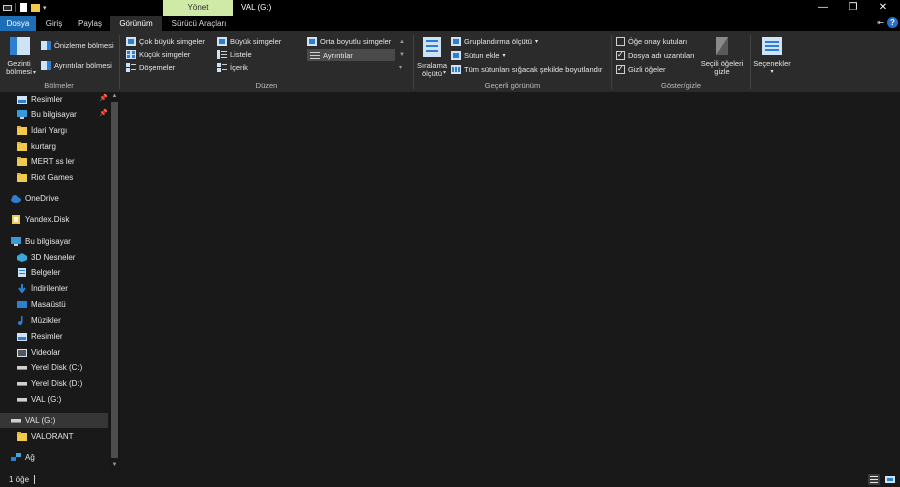 This screenshot has height=487, width=900. I want to click on gallery-down-icon: ▼, so click(402, 55).